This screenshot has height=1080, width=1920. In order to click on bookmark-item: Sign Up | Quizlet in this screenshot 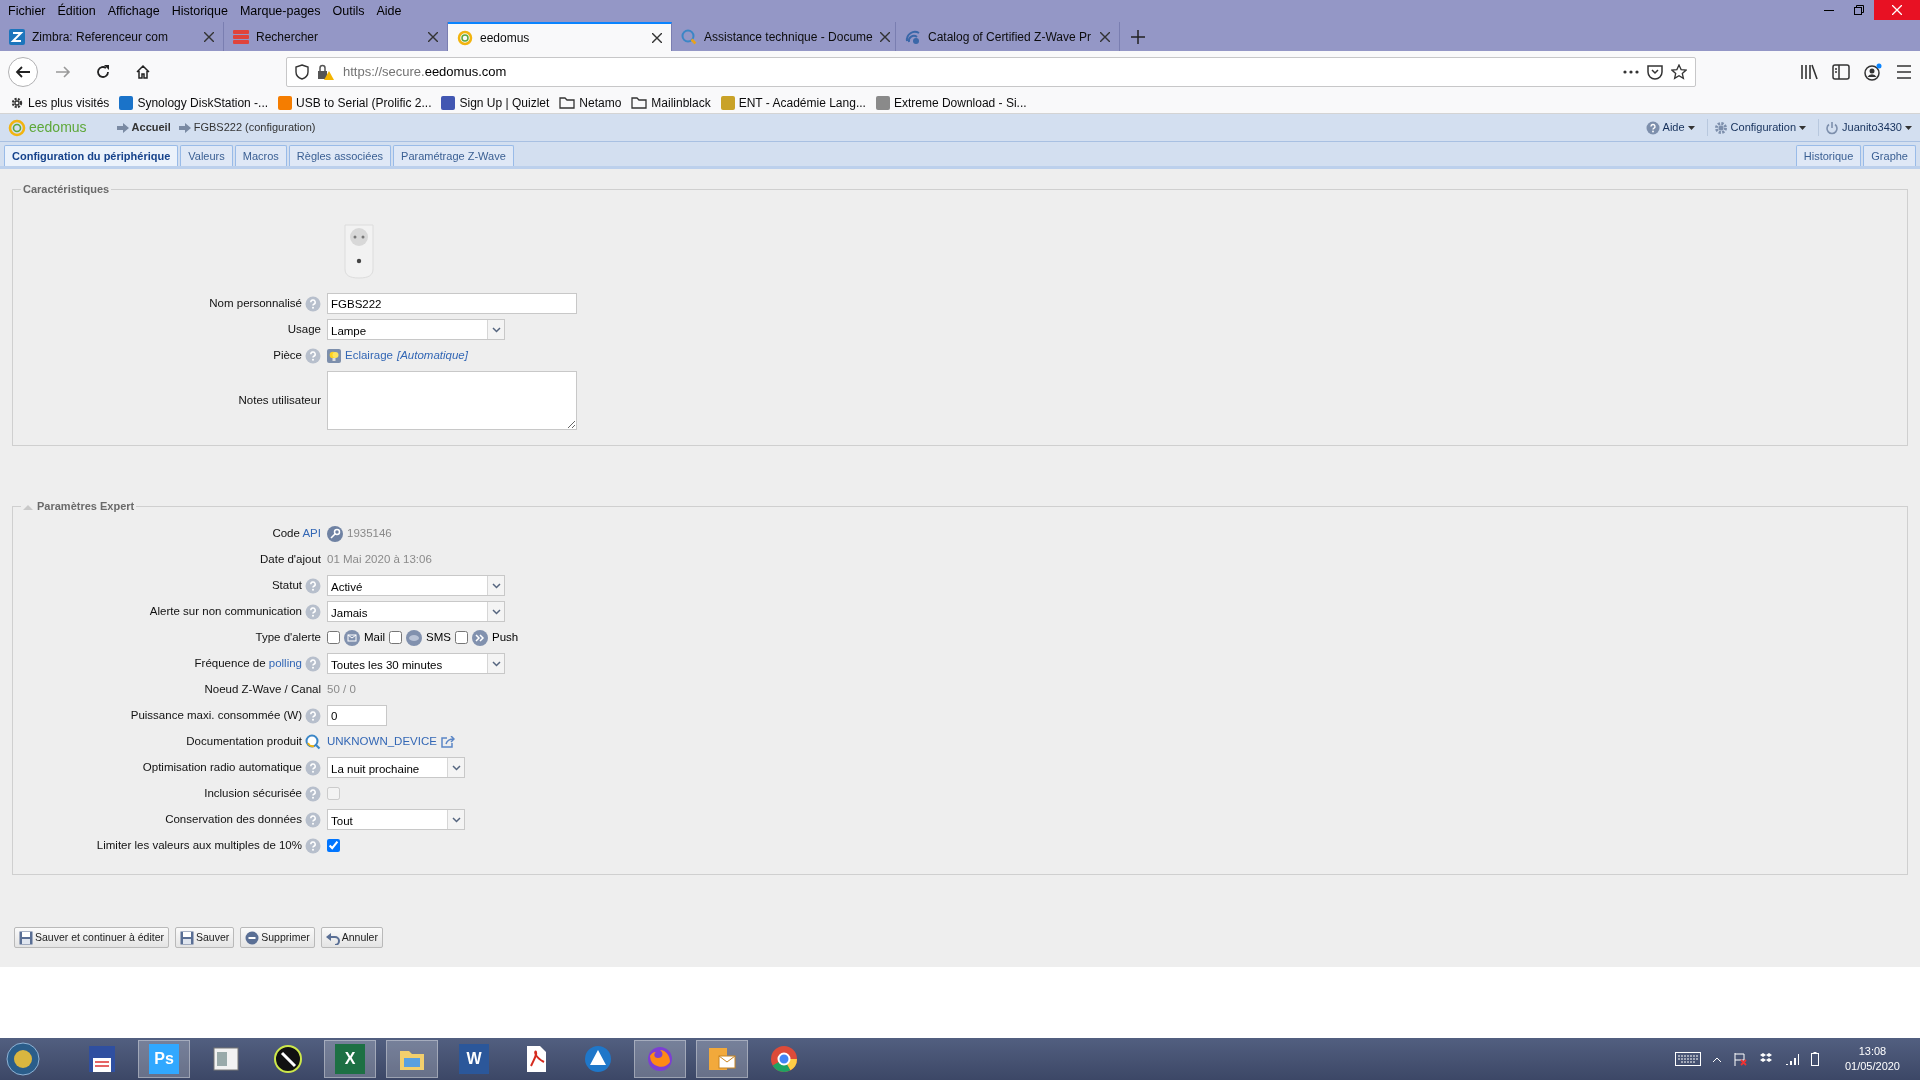, I will do `click(495, 102)`.